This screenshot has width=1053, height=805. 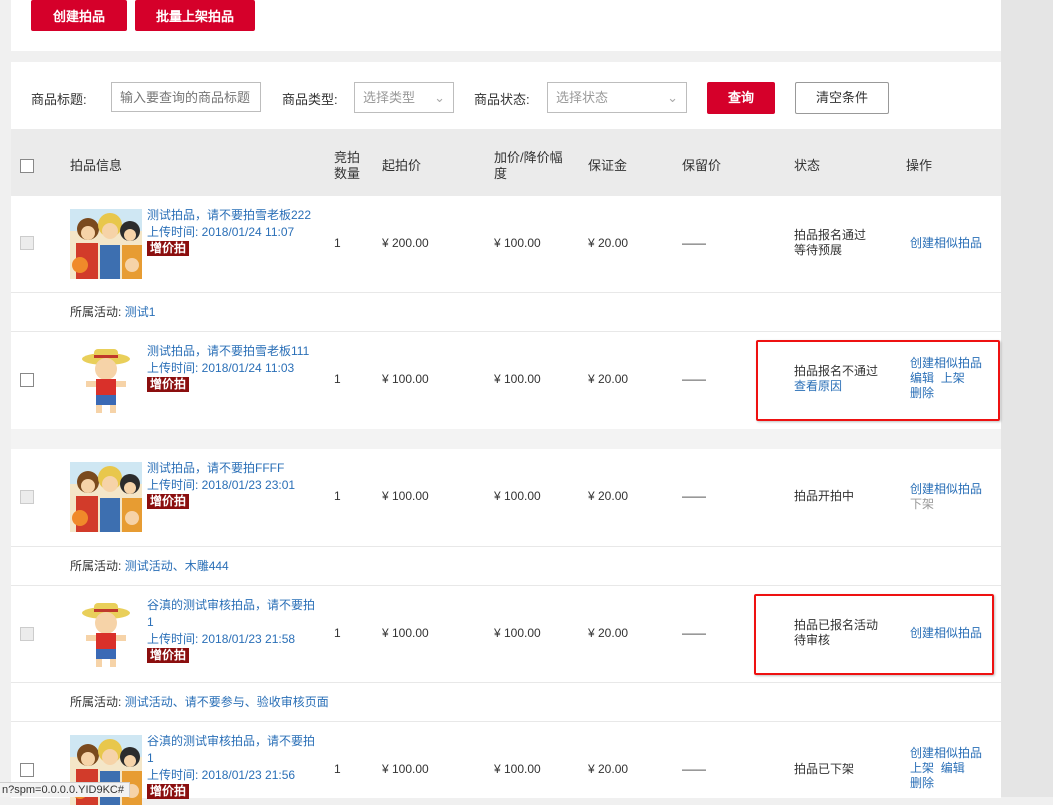 I want to click on row-actions: 创建相似拍品, so click(x=946, y=243).